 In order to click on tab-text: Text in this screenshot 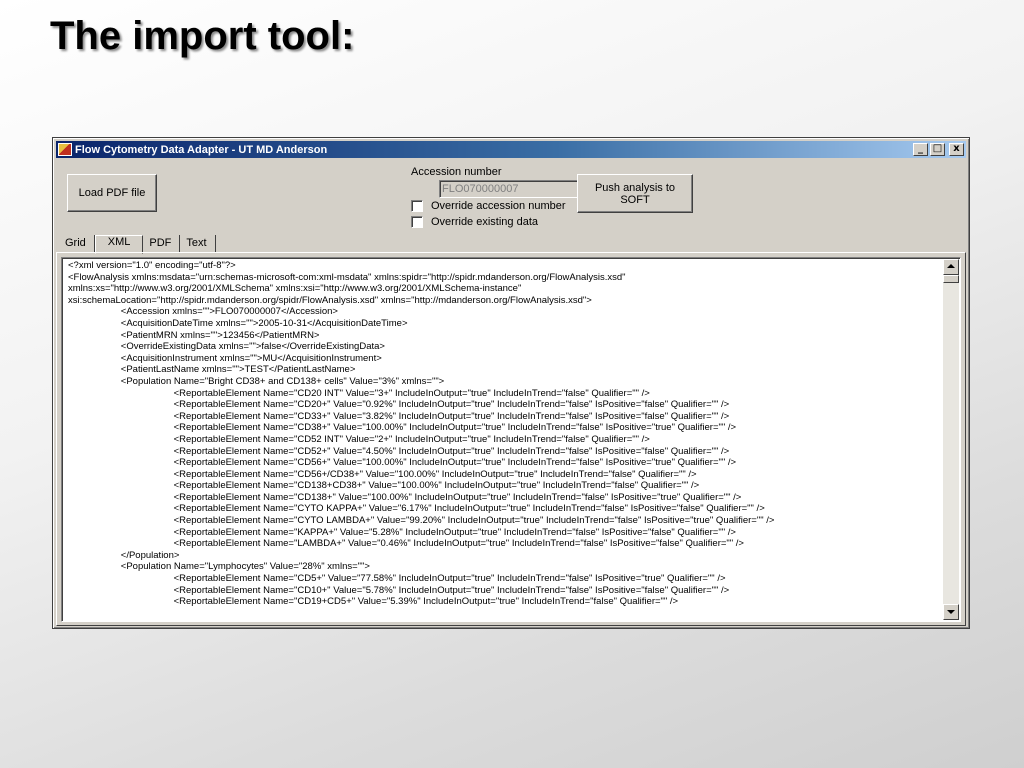, I will do `click(198, 244)`.